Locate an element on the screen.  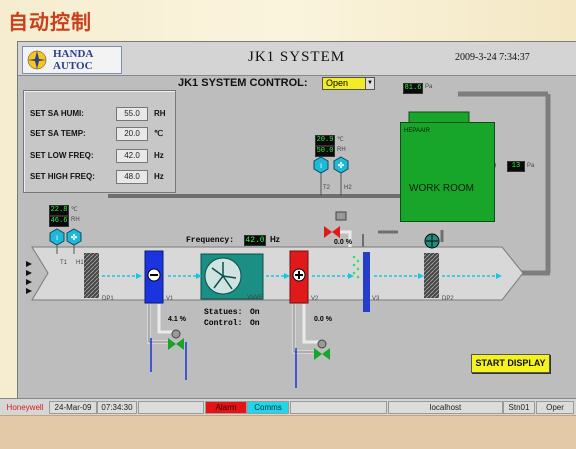
t2-tag: T2 is located at coordinates (327, 188).